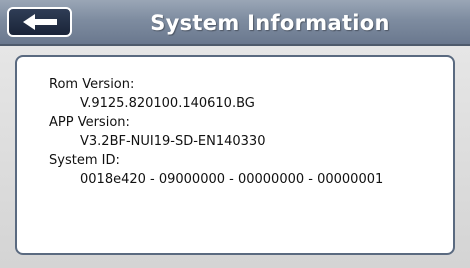 This screenshot has width=470, height=268. Describe the element at coordinates (84, 160) in the screenshot. I see `system-id-label: System ID:` at that location.